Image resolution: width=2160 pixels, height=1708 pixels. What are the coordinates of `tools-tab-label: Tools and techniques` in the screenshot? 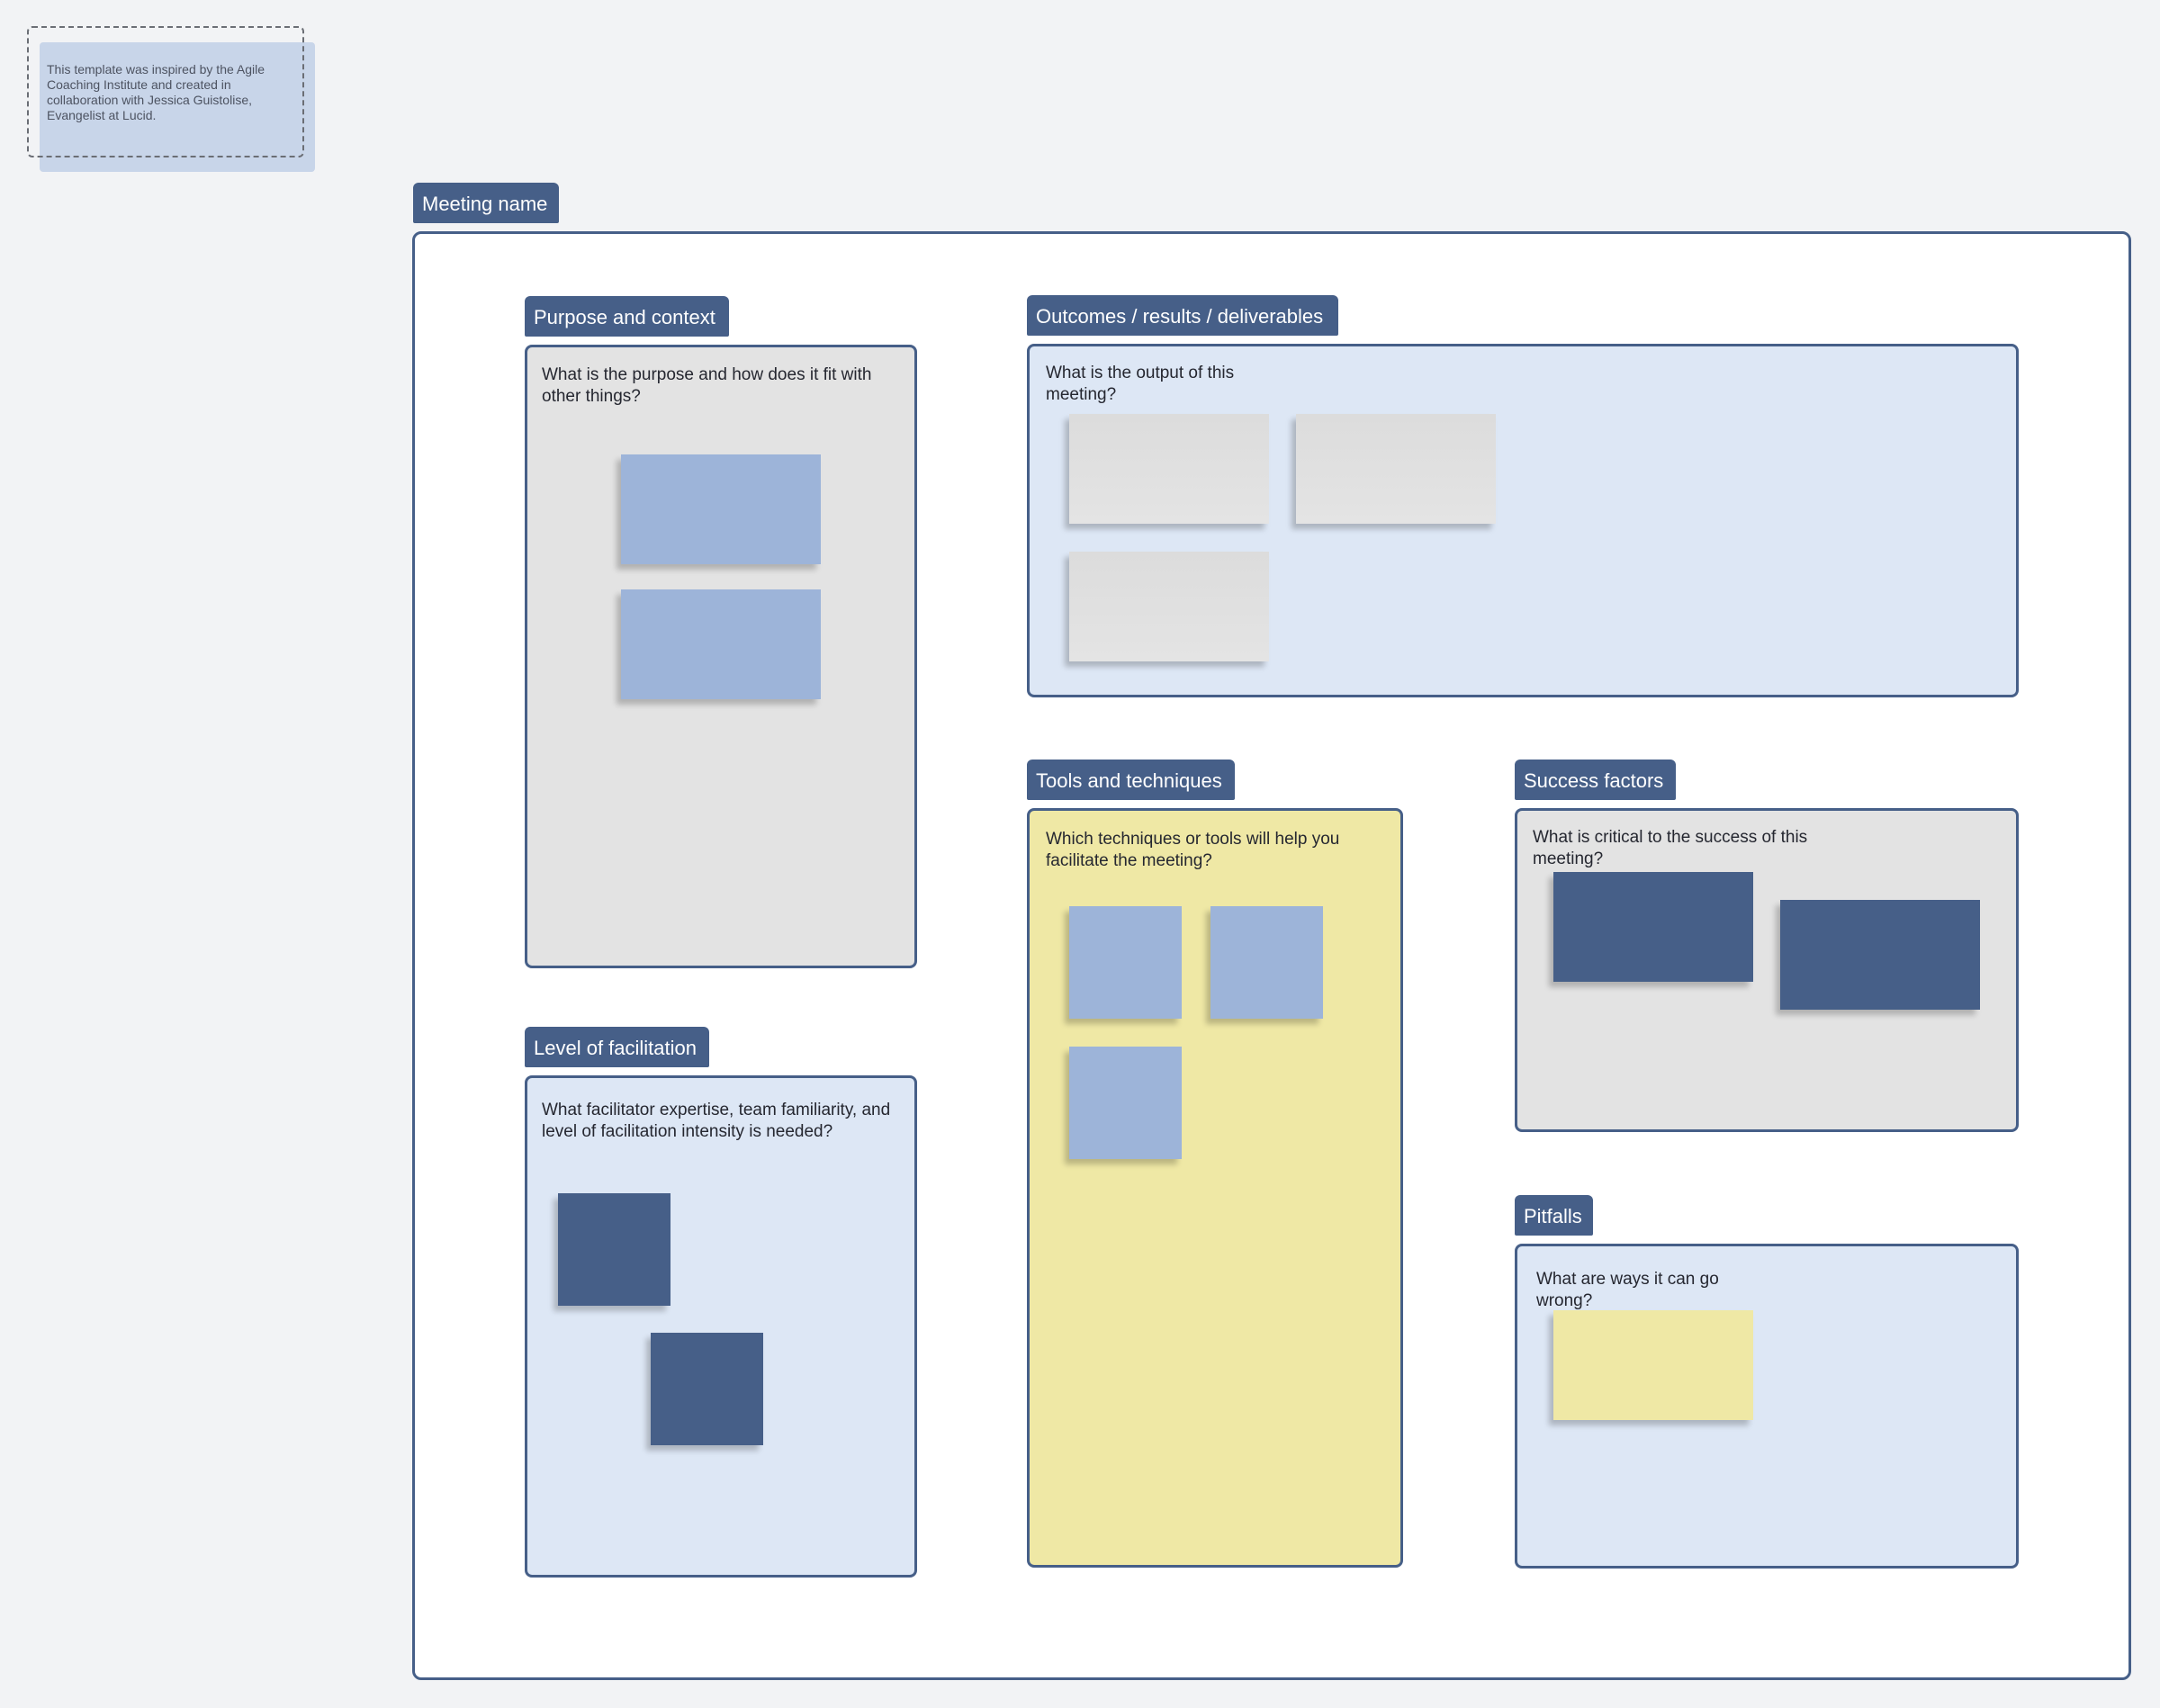 It's located at (1129, 780).